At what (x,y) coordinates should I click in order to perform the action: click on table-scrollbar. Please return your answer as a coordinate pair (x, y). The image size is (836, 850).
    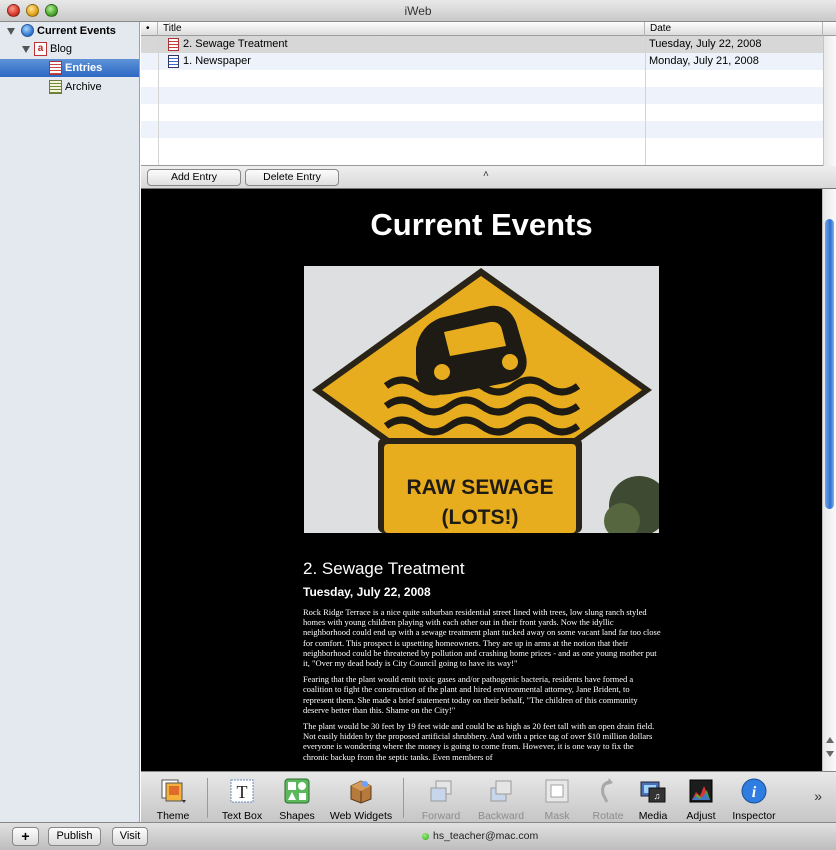
    Looking at the image, I should click on (829, 101).